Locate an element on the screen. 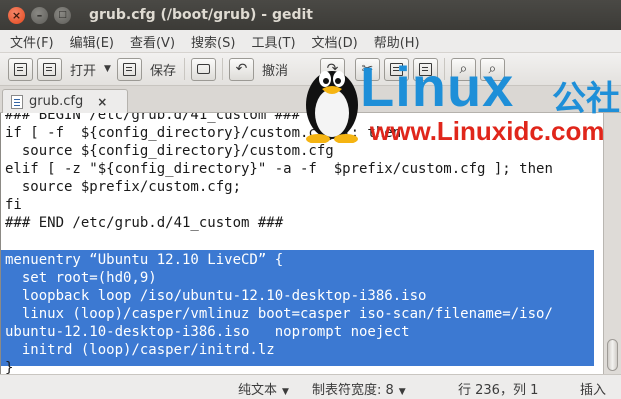  menu-view: 查看(V) is located at coordinates (152, 41).